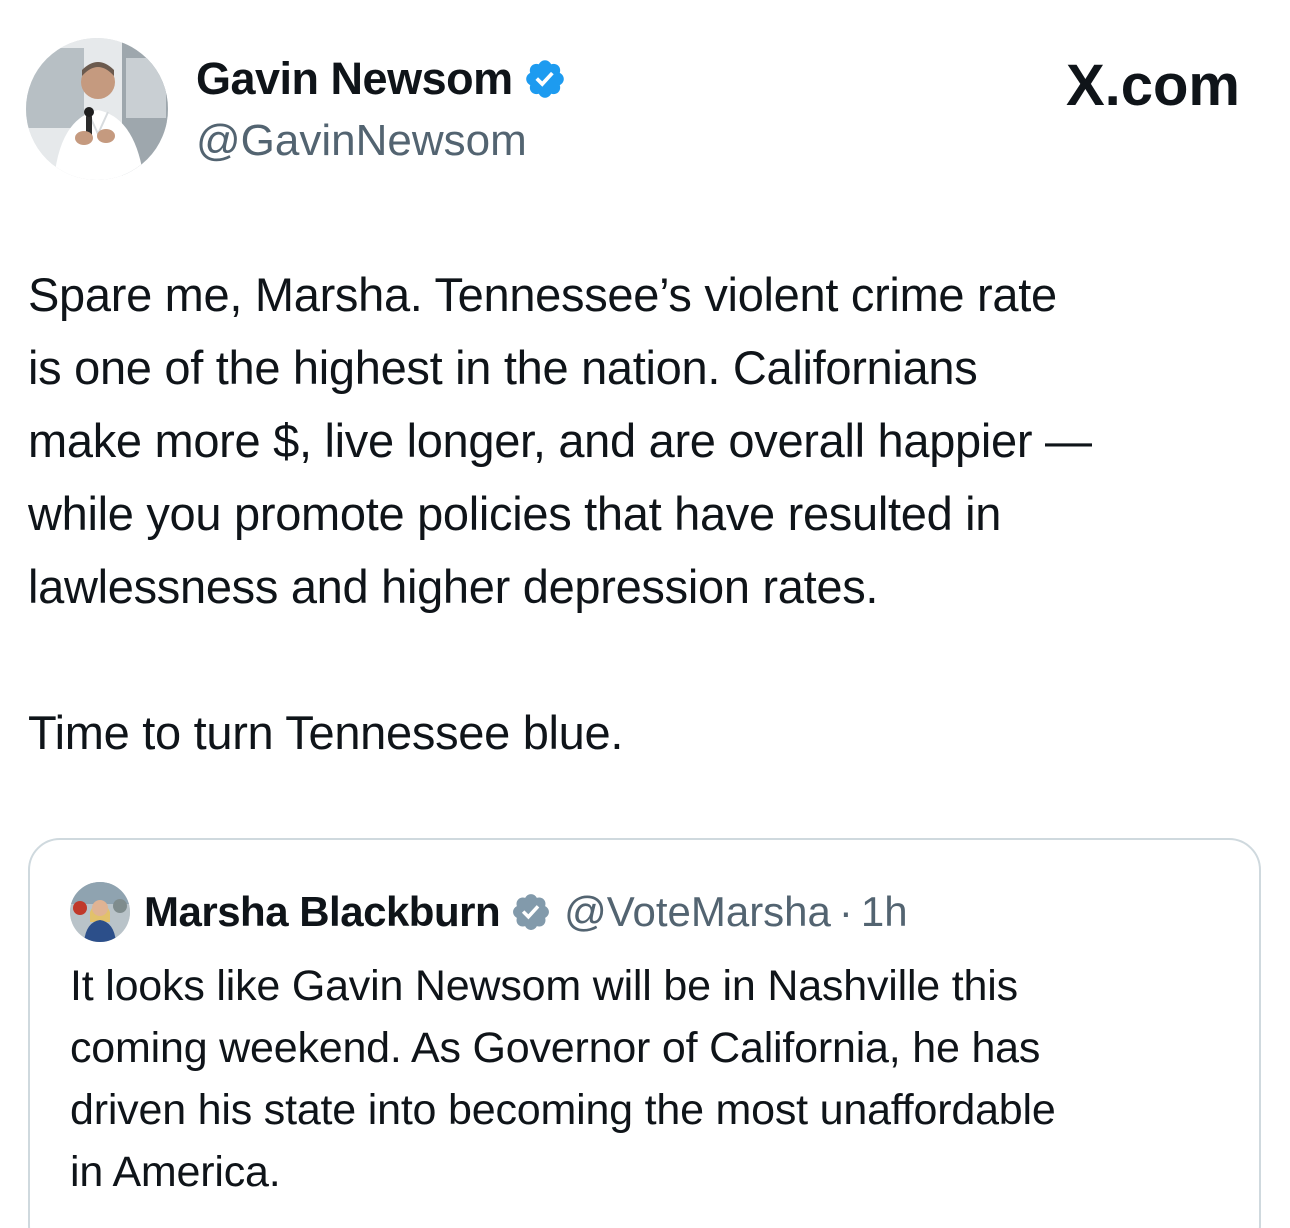  What do you see at coordinates (354, 79) in the screenshot?
I see `author-name: Gavin Newsom` at bounding box center [354, 79].